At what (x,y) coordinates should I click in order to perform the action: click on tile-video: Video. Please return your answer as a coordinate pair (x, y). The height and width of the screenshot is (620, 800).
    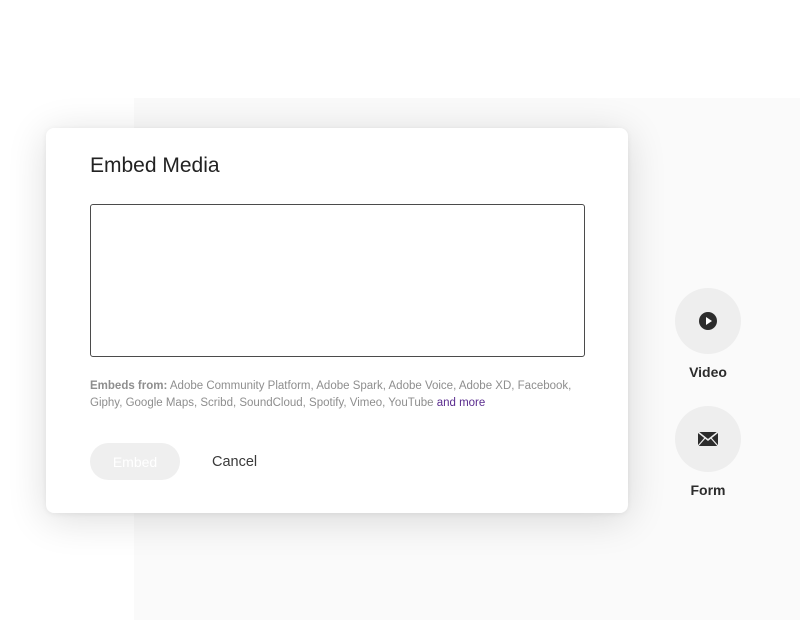
    Looking at the image, I should click on (708, 334).